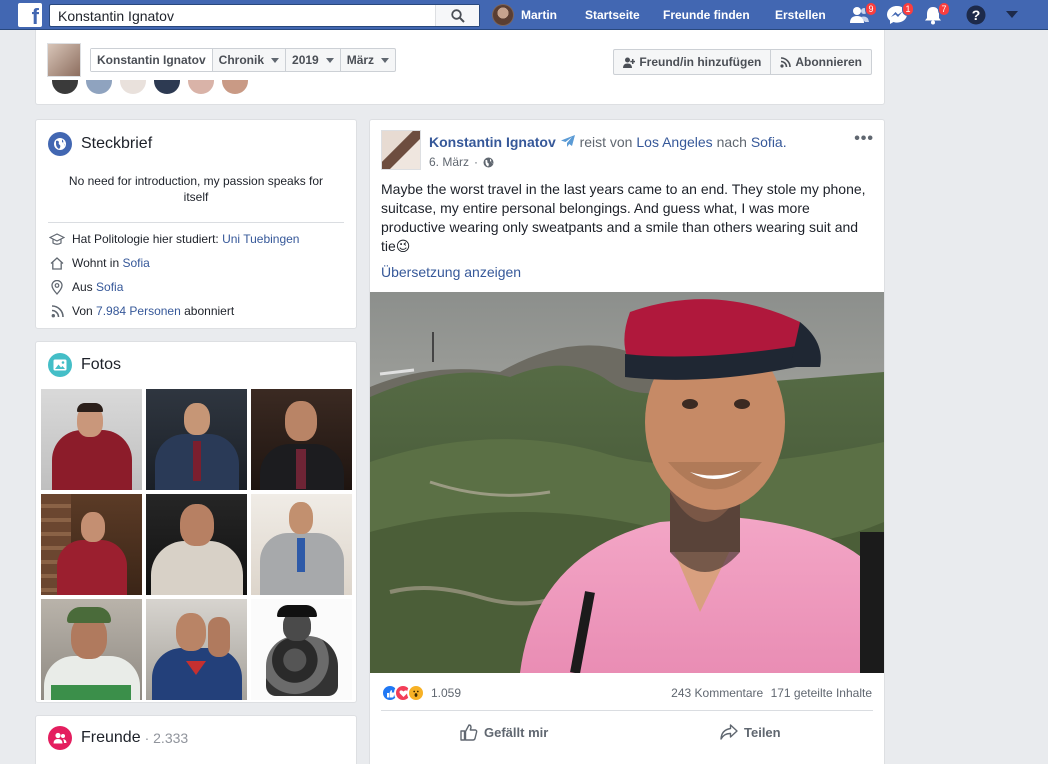 This screenshot has height=764, width=1048. Describe the element at coordinates (1012, 14) in the screenshot. I see `dropdown-icon` at that location.